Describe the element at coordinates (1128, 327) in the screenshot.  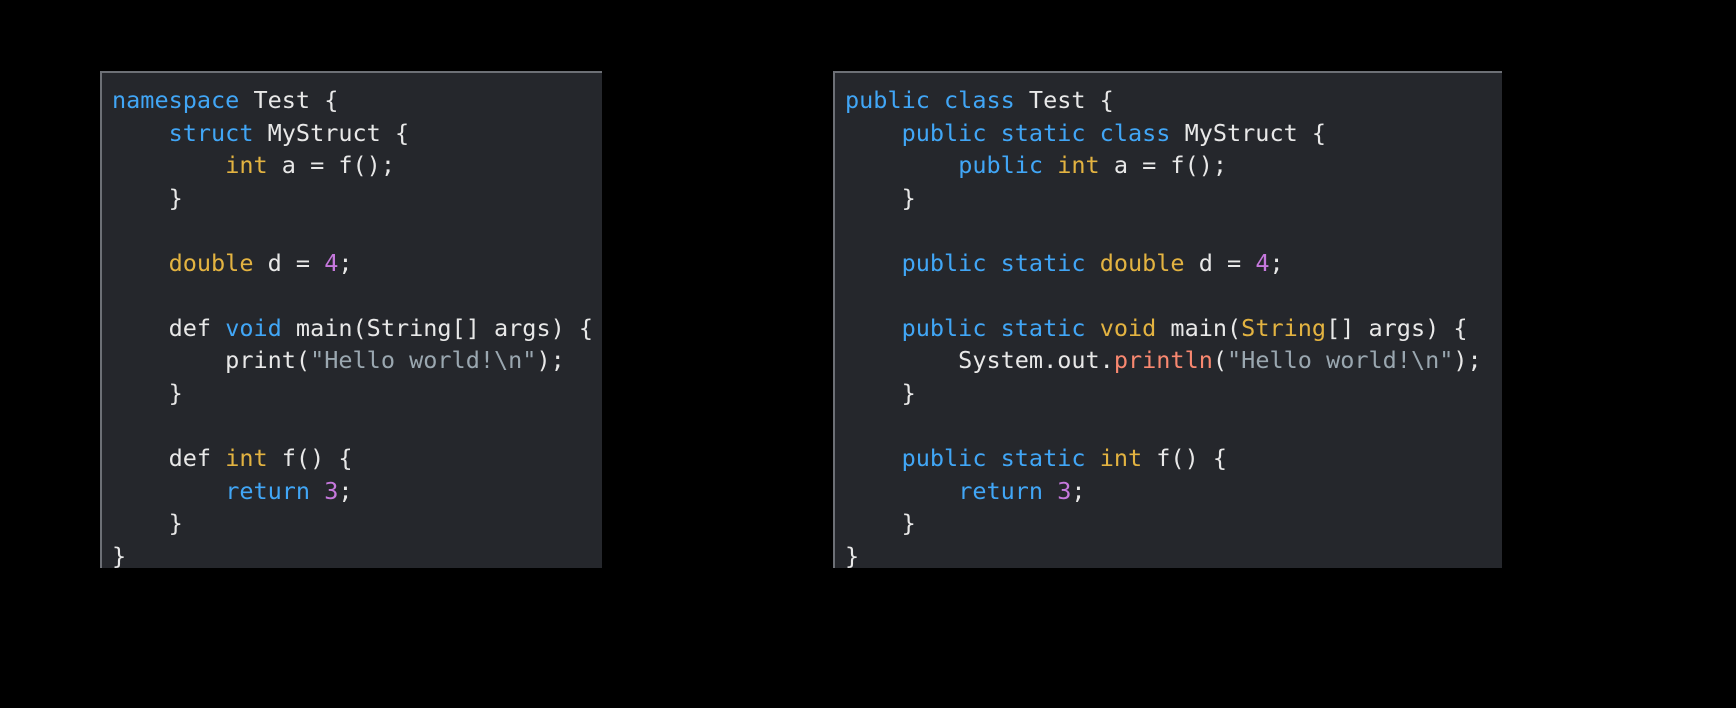
I see `code-token-type: void` at that location.